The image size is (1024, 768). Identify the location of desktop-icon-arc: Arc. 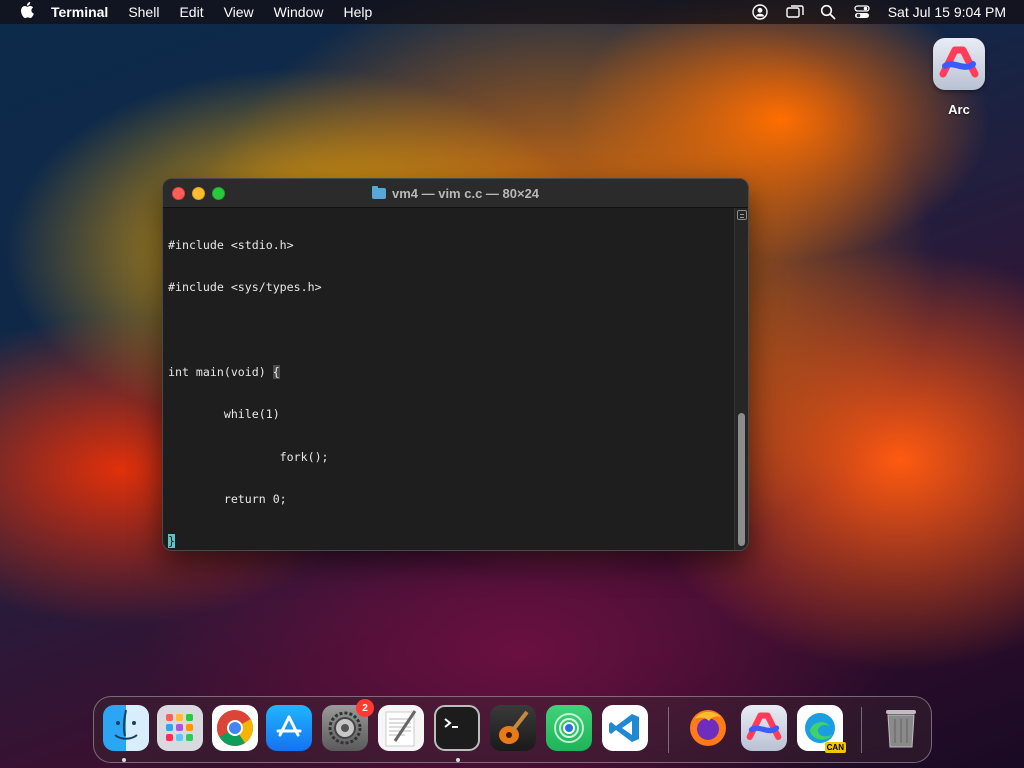
(959, 77).